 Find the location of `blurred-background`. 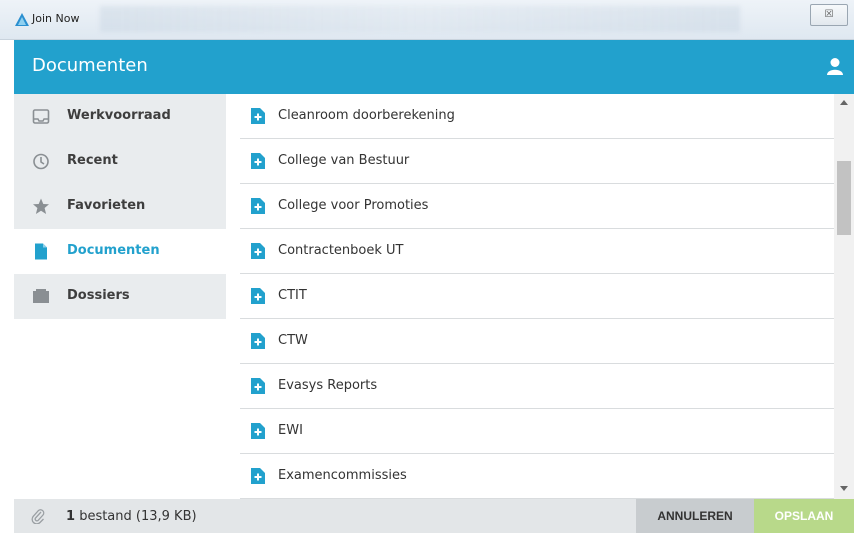

blurred-background is located at coordinates (420, 19).